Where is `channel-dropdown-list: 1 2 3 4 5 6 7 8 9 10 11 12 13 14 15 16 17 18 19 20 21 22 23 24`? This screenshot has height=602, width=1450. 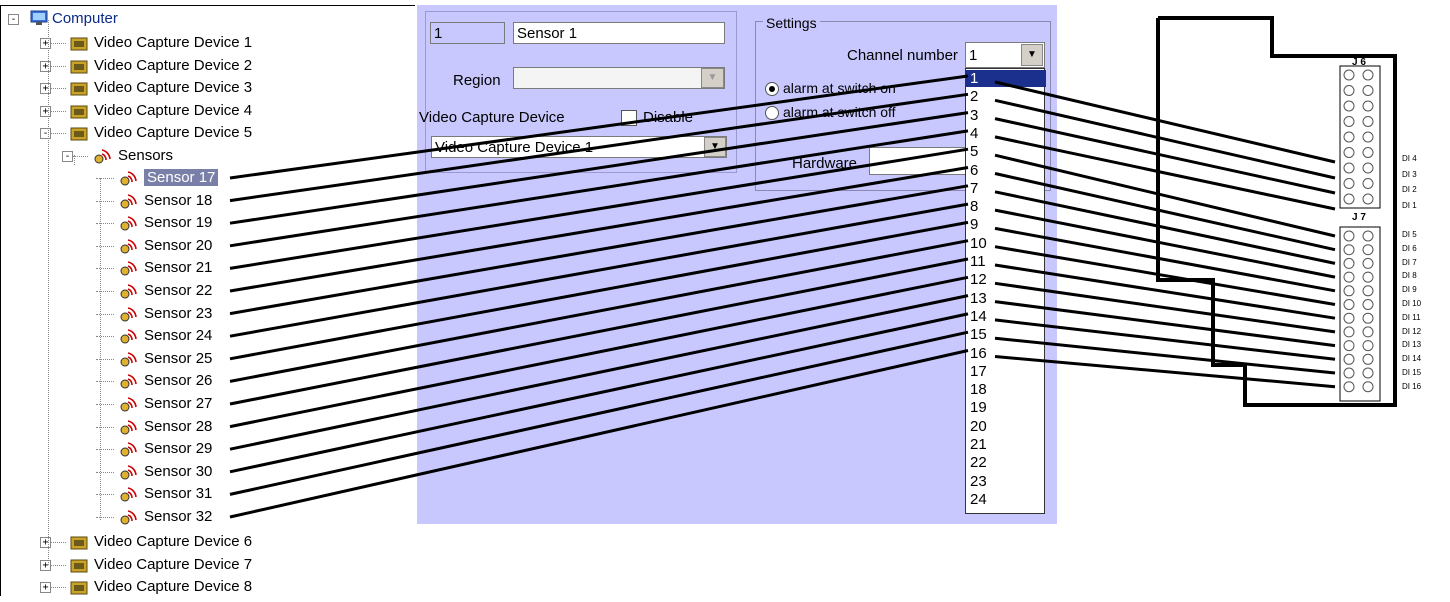
channel-dropdown-list: 1 2 3 4 5 6 7 8 9 10 11 12 13 14 15 16 17 18 19 20 21 22 23 24 is located at coordinates (1005, 291).